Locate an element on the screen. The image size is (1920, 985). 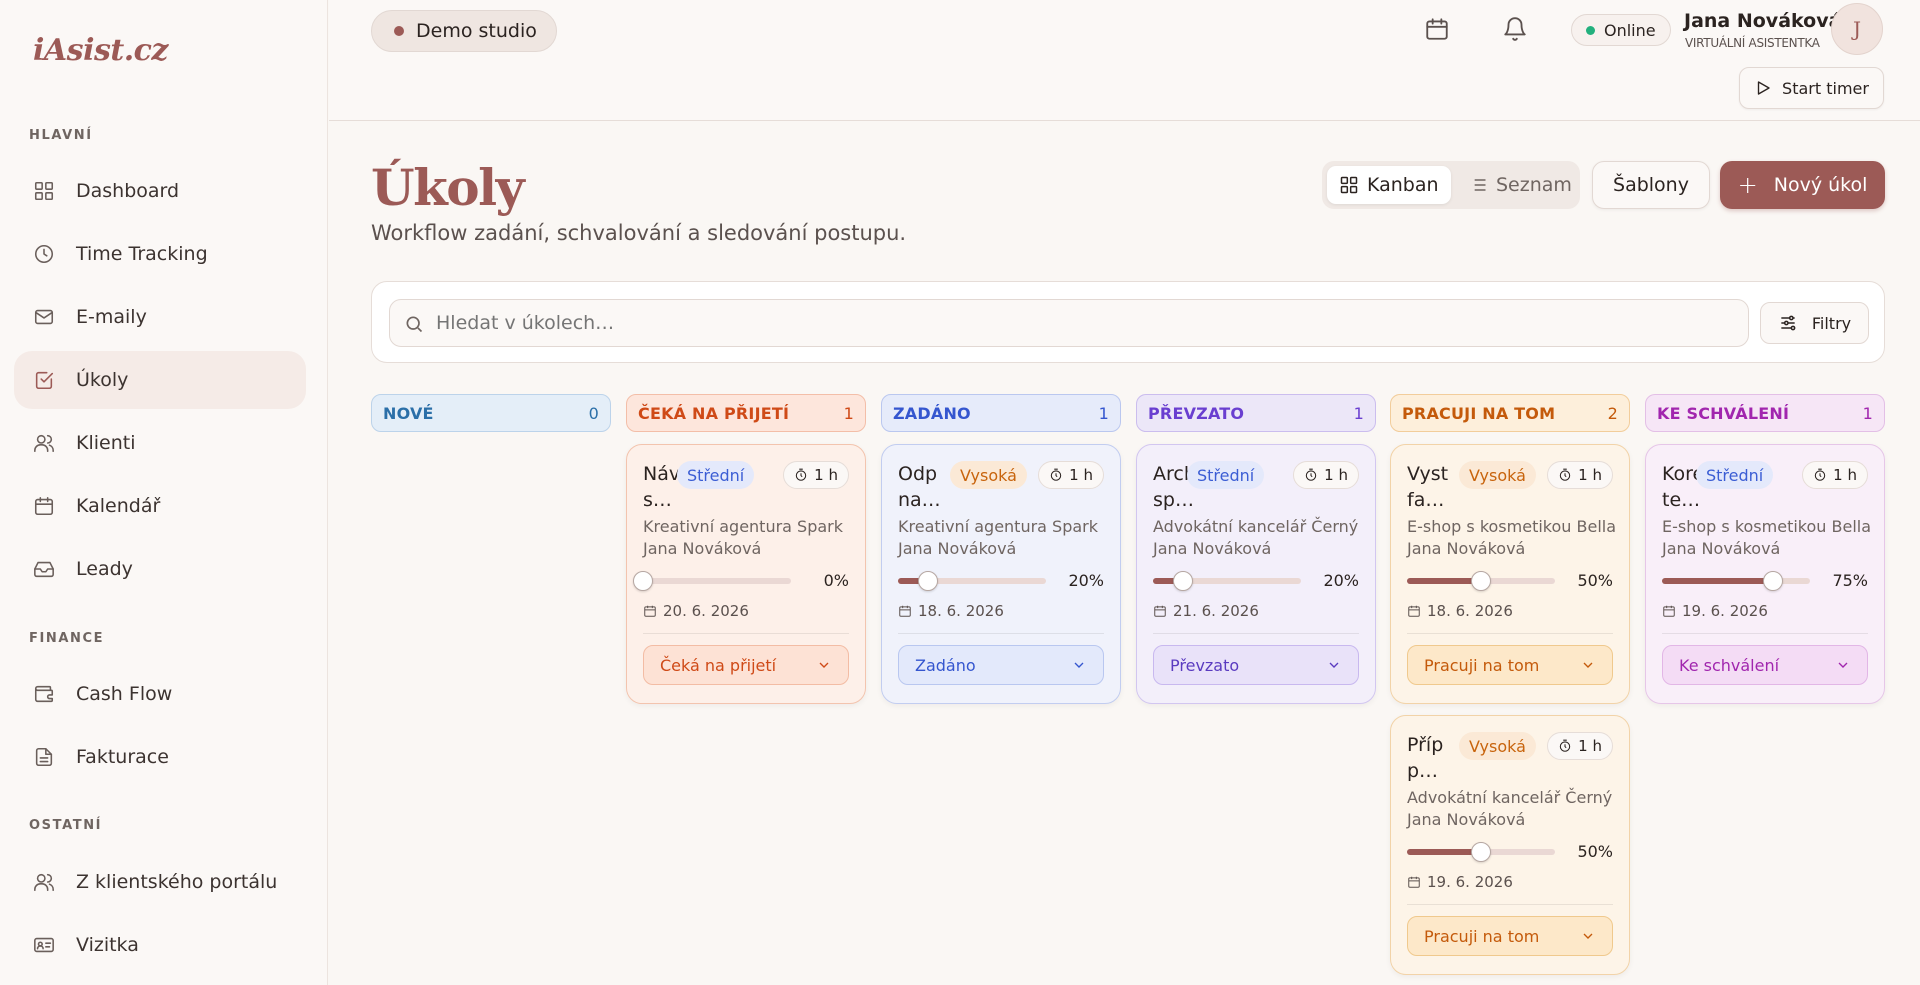
new-task-label: Nový úkol is located at coordinates (1820, 185).